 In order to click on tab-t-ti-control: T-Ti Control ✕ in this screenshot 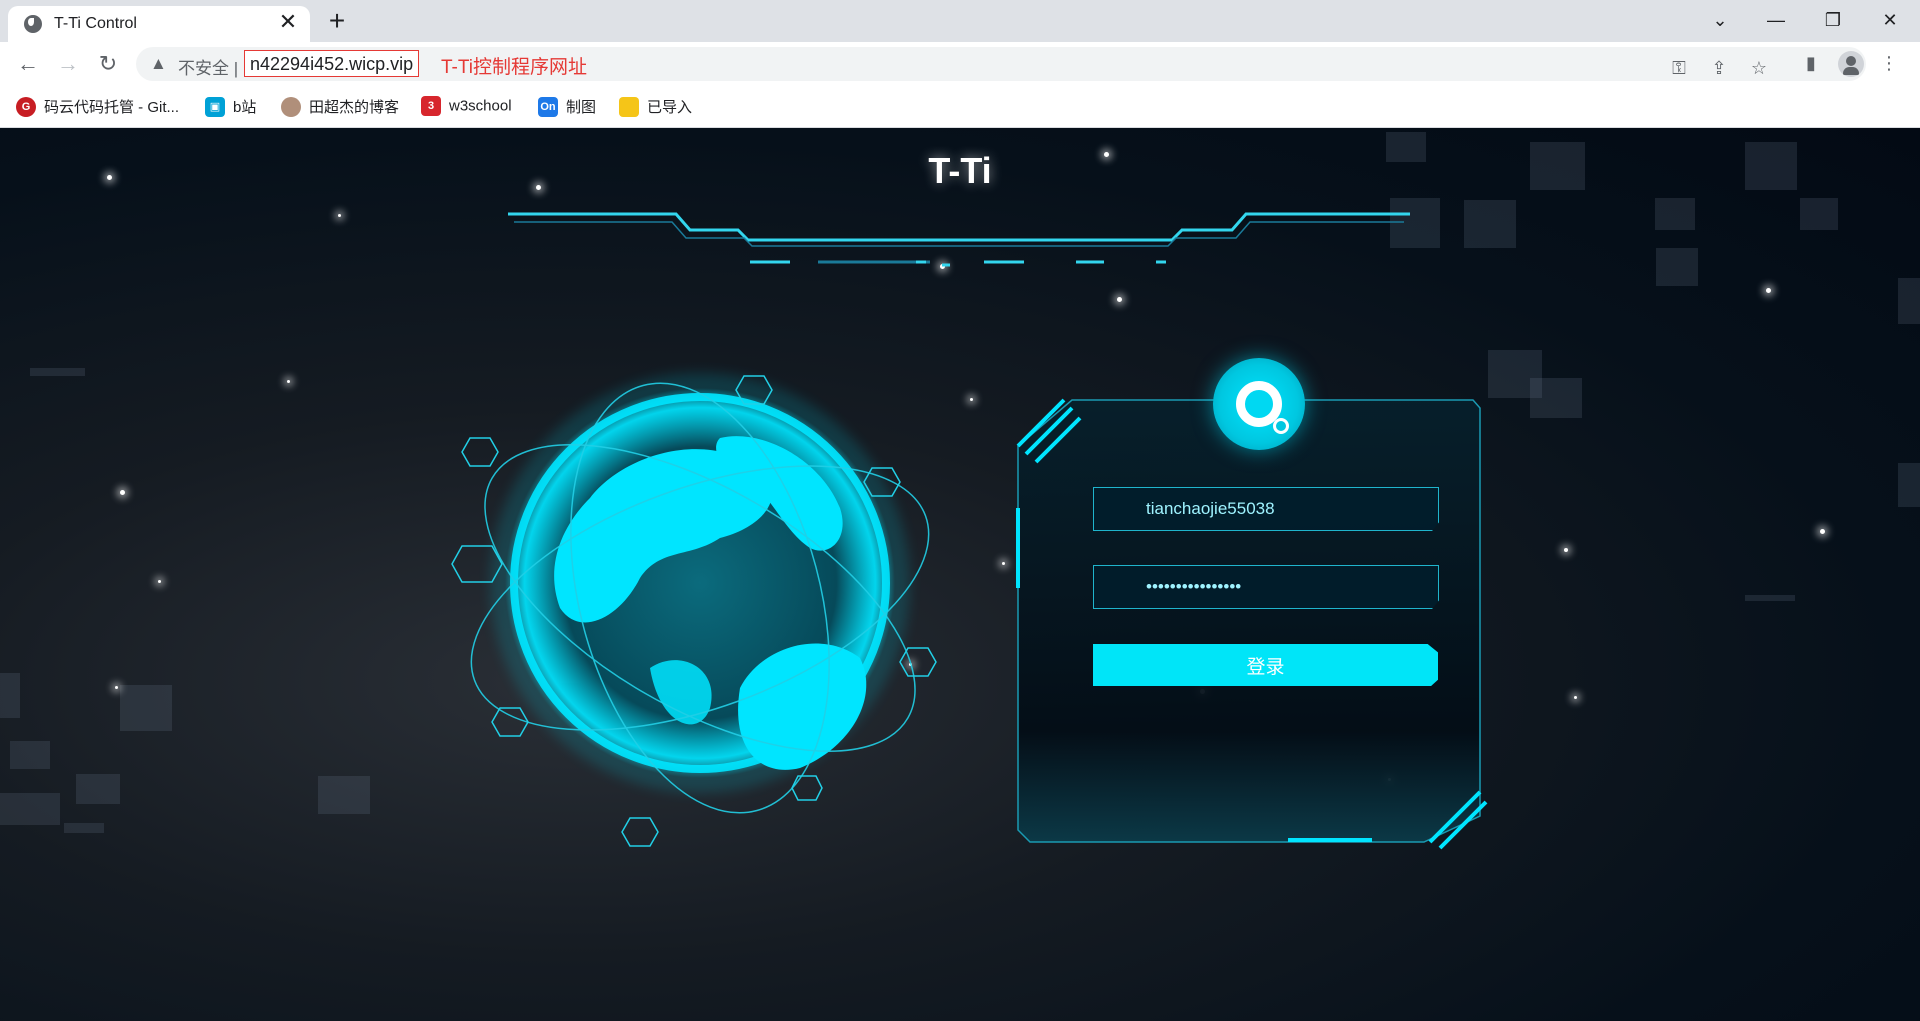, I will do `click(159, 24)`.